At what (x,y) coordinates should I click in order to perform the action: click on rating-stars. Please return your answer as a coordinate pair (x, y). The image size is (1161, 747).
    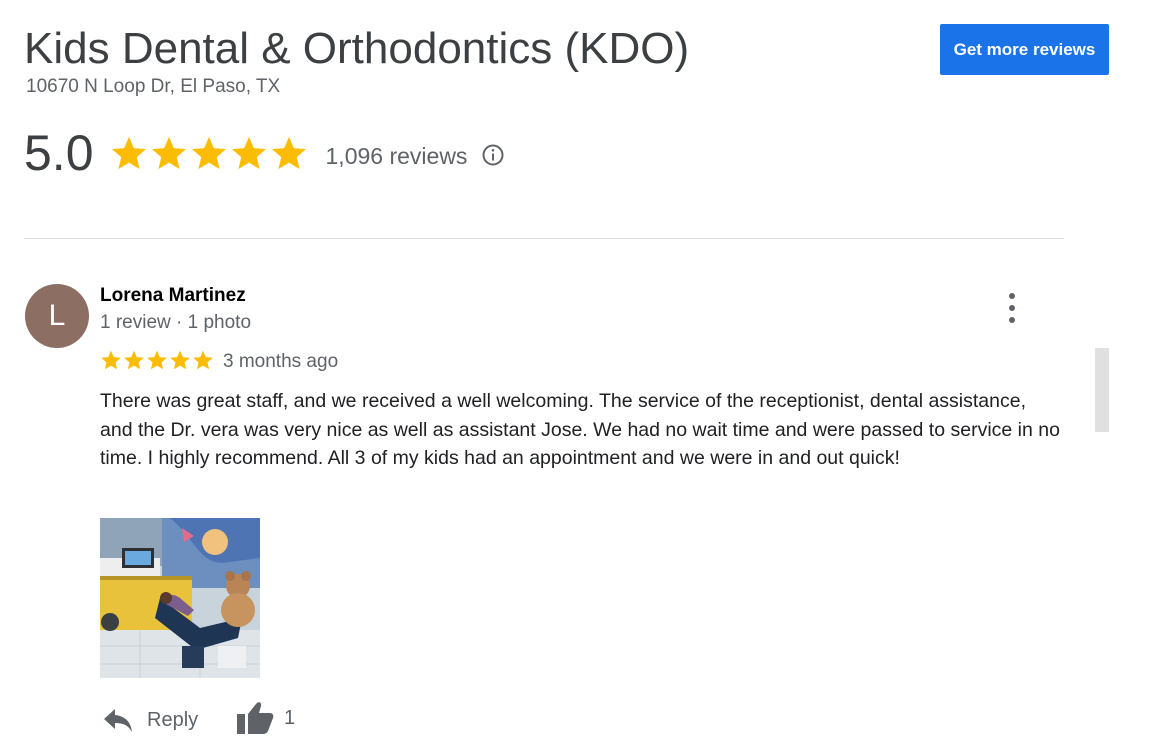
    Looking at the image, I should click on (209, 153).